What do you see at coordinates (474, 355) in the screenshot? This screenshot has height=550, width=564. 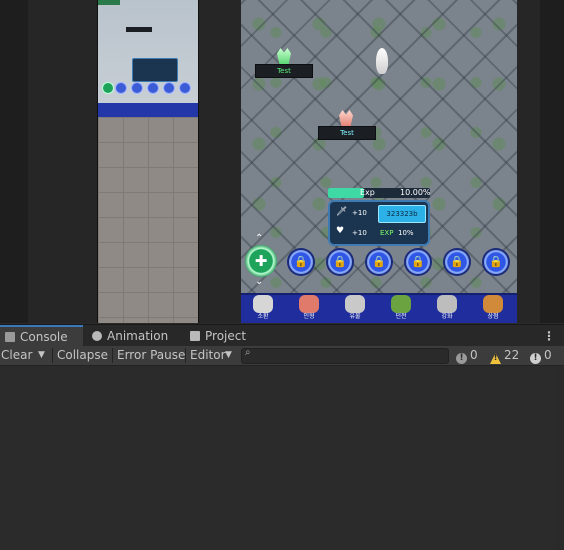 I see `info-count-value: 0` at bounding box center [474, 355].